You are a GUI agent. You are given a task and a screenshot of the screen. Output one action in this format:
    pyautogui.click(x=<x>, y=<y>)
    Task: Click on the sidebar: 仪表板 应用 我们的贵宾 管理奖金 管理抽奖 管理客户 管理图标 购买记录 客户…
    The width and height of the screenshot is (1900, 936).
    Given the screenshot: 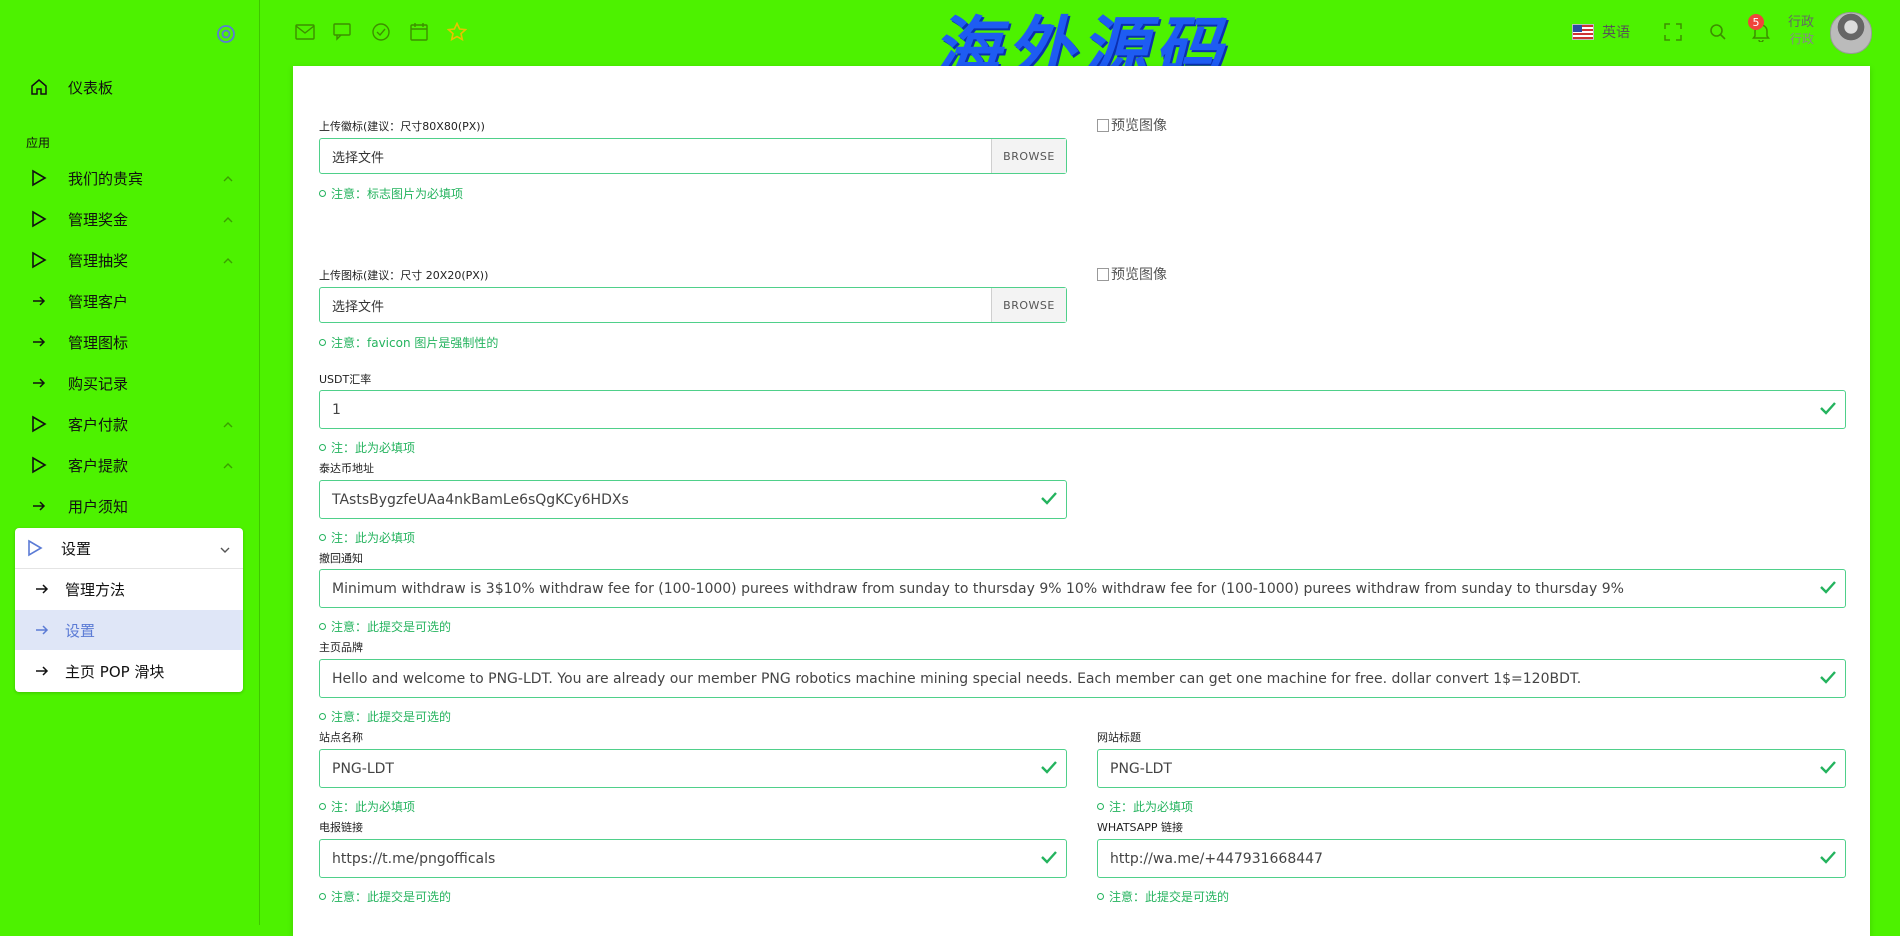 What is the action you would take?
    pyautogui.click(x=130, y=462)
    